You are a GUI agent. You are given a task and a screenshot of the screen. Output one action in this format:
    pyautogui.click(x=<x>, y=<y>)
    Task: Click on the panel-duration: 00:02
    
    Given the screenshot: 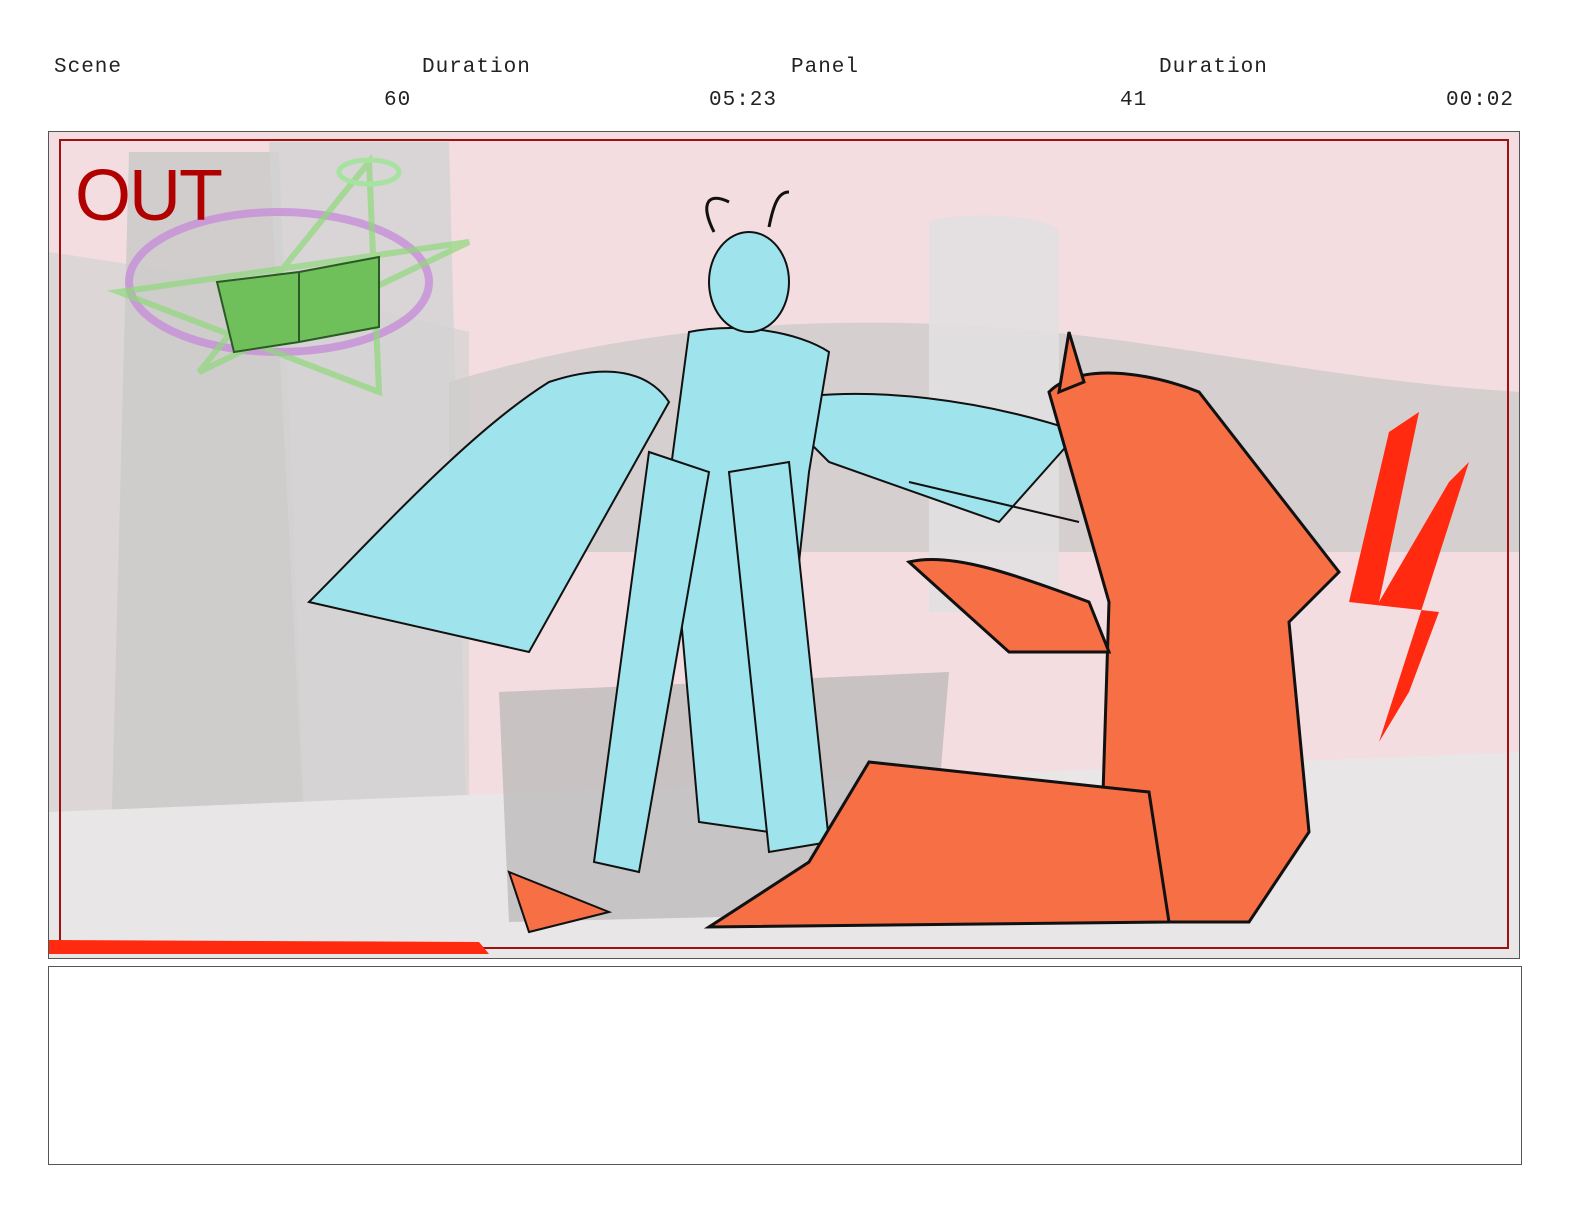 What is the action you would take?
    pyautogui.click(x=1480, y=100)
    